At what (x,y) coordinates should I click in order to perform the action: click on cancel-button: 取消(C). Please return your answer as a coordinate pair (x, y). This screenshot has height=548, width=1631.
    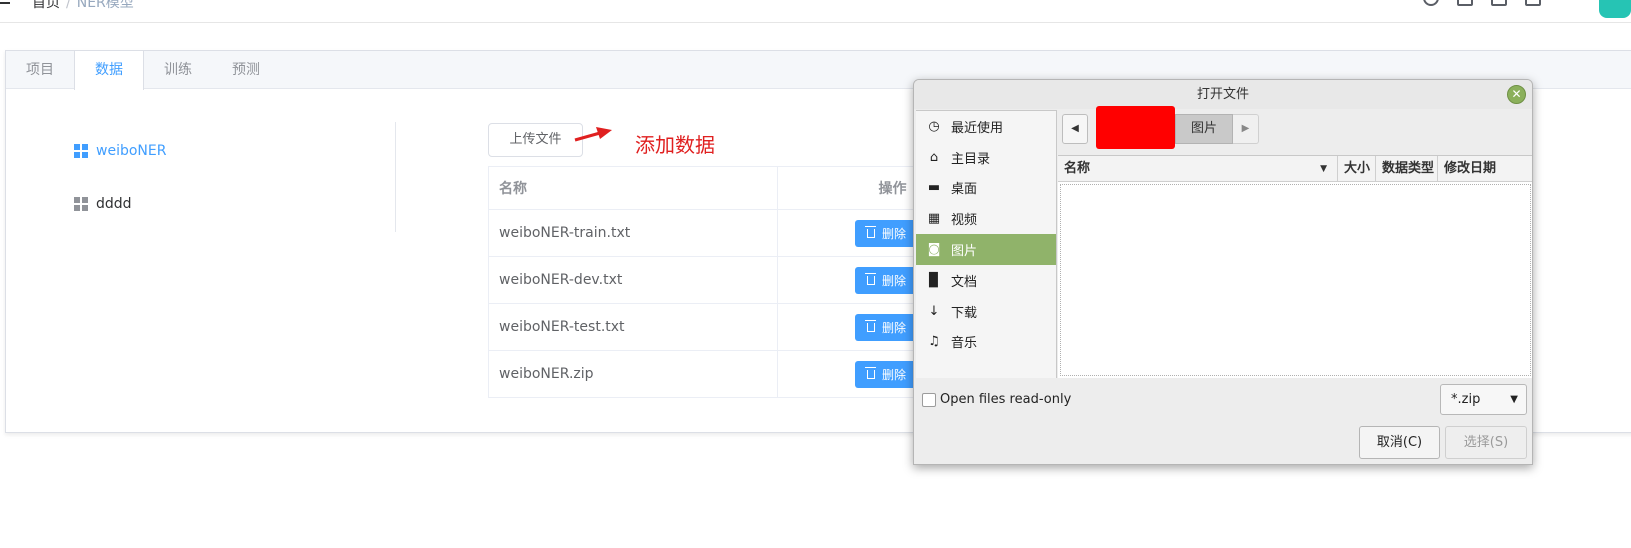
    Looking at the image, I should click on (1399, 442).